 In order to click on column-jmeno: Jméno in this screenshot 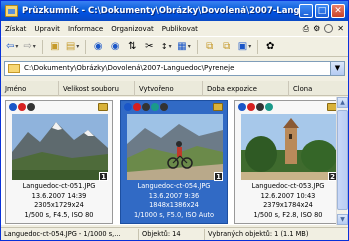, I will do `click(30, 88)`.